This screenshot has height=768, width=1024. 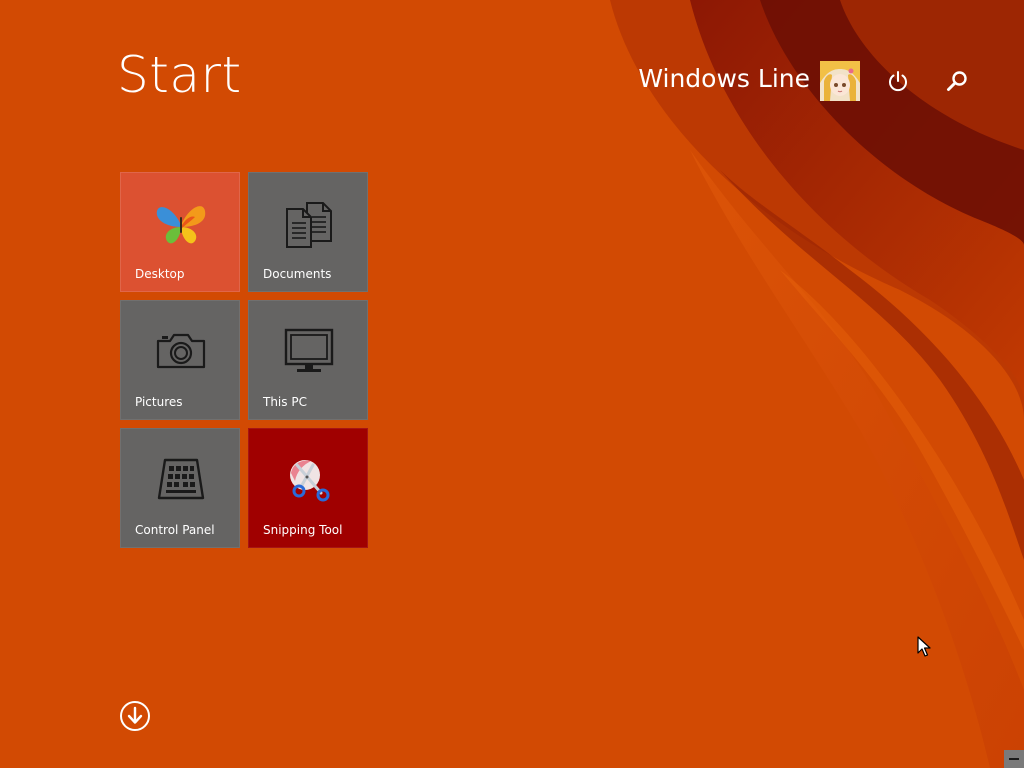 I want to click on control-panel-icon, so click(x=181, y=479).